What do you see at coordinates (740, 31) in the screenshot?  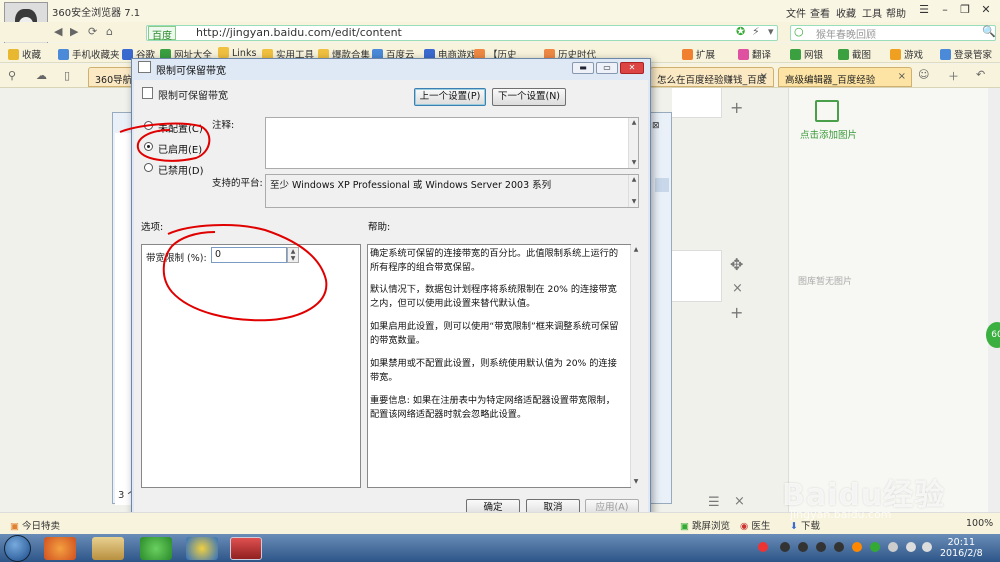 I see `security-shield-icon: ✪` at bounding box center [740, 31].